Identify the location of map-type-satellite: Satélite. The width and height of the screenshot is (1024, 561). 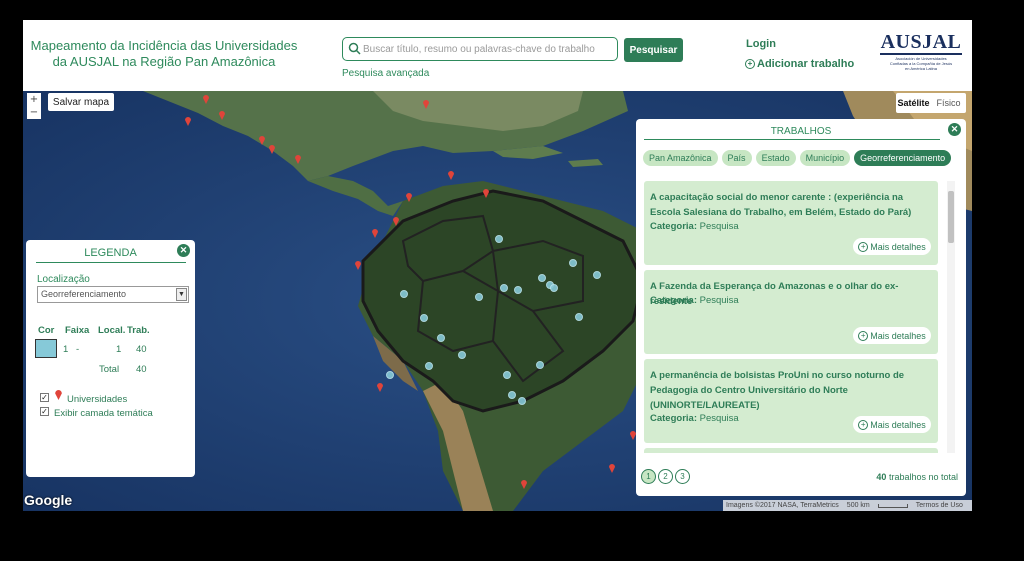
(913, 103).